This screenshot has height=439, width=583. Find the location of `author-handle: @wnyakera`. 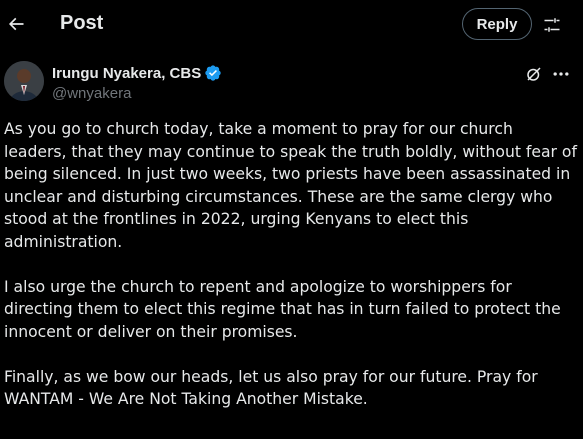

author-handle: @wnyakera is located at coordinates (137, 93).